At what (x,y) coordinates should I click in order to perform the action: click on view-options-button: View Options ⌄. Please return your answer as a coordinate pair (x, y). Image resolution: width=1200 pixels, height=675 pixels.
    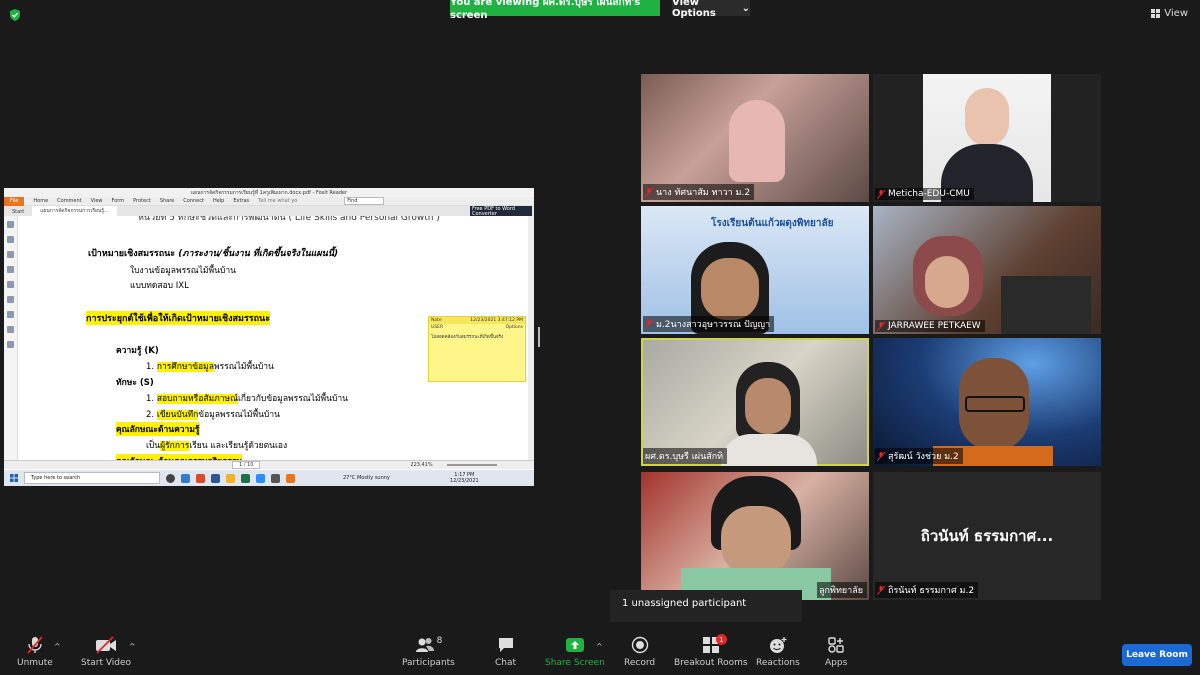
    Looking at the image, I should click on (711, 9).